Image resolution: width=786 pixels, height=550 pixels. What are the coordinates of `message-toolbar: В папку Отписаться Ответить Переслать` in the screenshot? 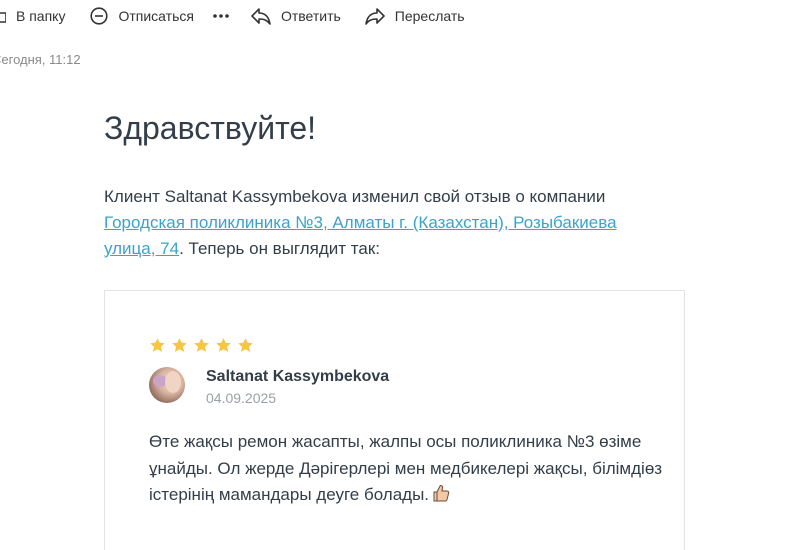 It's located at (232, 16).